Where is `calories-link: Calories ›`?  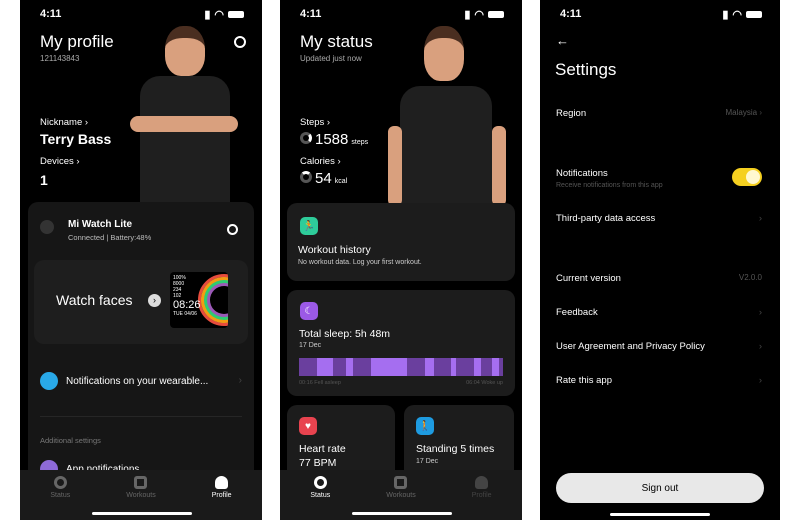
calories-link: Calories › is located at coordinates (320, 161).